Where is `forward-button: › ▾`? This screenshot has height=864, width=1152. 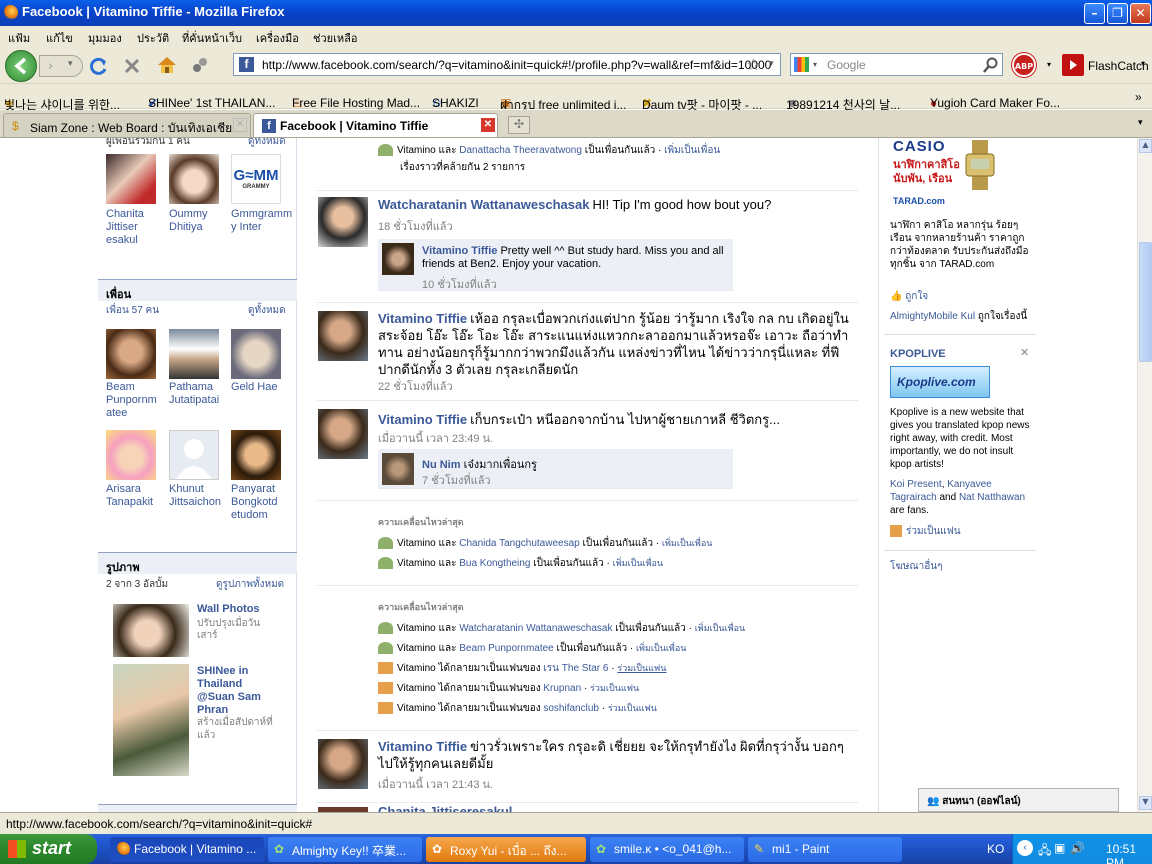 forward-button: › ▾ is located at coordinates (61, 66).